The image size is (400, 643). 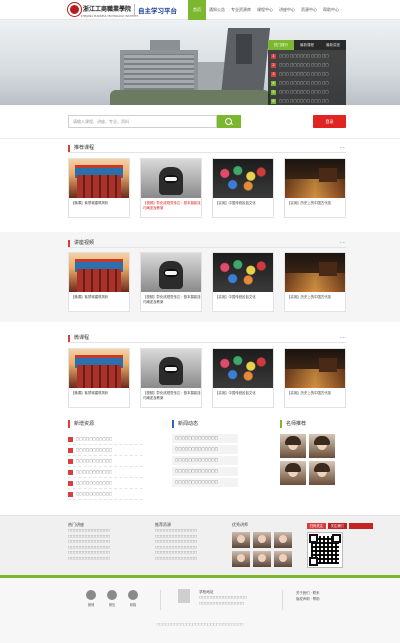 I want to click on nav-resources: 资源中心, so click(x=309, y=10).